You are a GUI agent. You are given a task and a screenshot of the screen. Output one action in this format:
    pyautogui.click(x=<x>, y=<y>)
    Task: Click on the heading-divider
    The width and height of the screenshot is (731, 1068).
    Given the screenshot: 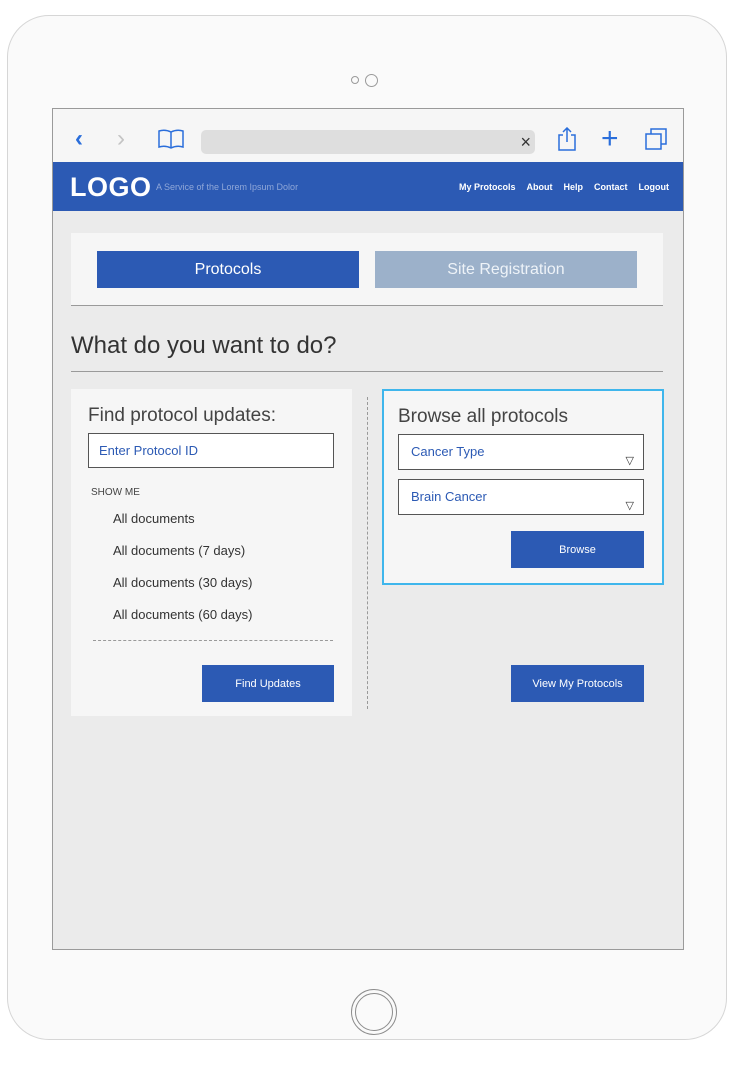 What is the action you would take?
    pyautogui.click(x=367, y=371)
    